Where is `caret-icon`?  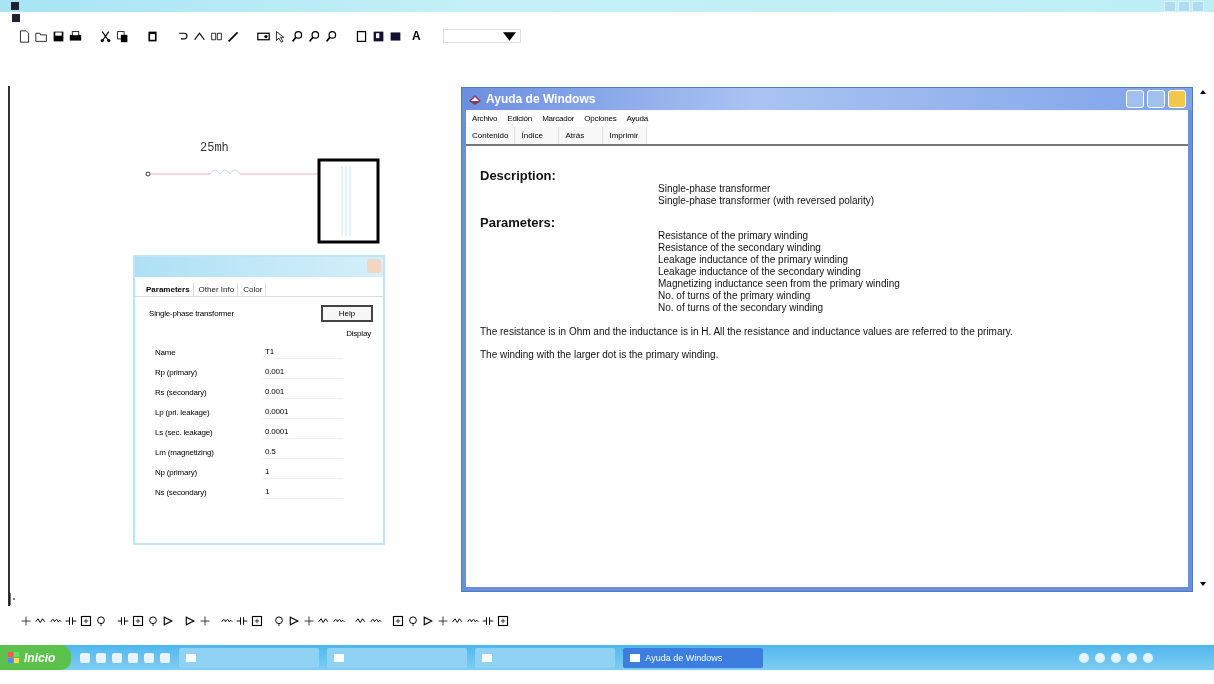
caret-icon is located at coordinates (509, 36).